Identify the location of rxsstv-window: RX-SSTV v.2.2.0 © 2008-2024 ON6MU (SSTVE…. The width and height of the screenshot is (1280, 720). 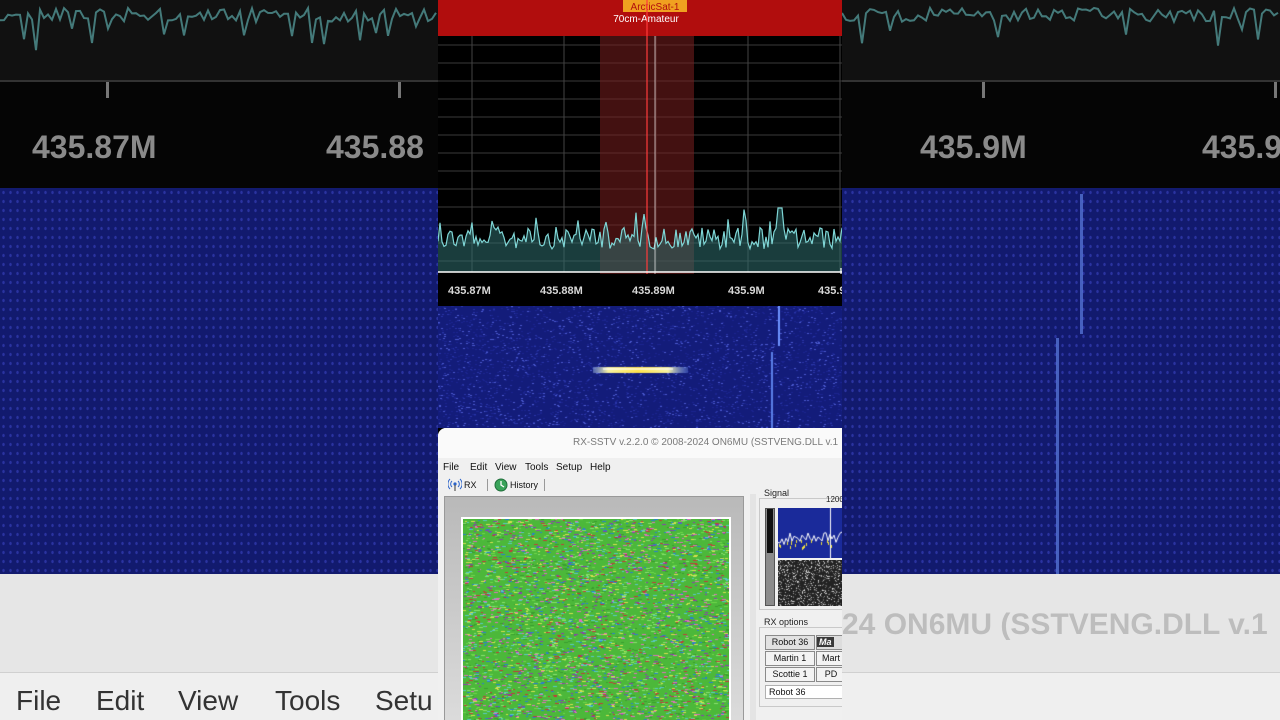
(640, 574).